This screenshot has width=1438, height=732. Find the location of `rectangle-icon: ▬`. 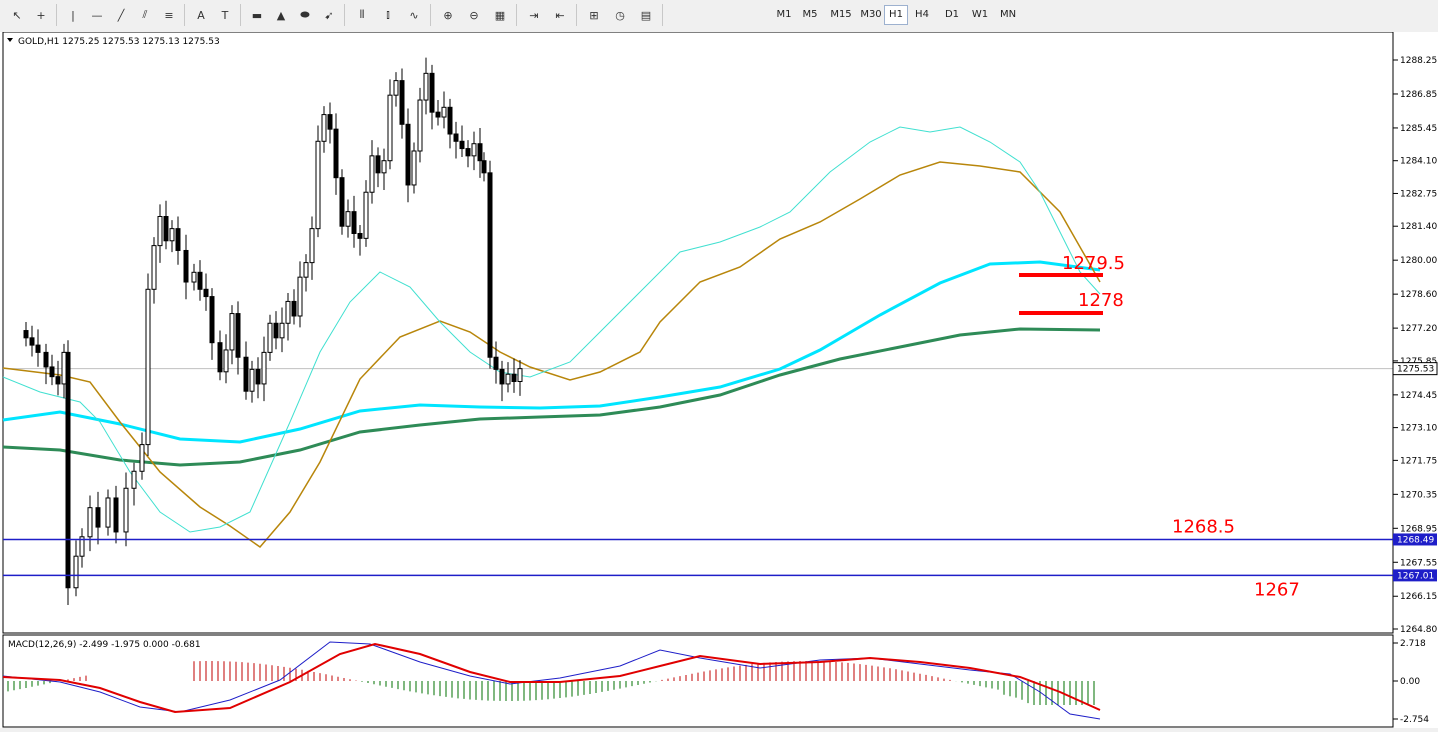

rectangle-icon: ▬ is located at coordinates (257, 15).